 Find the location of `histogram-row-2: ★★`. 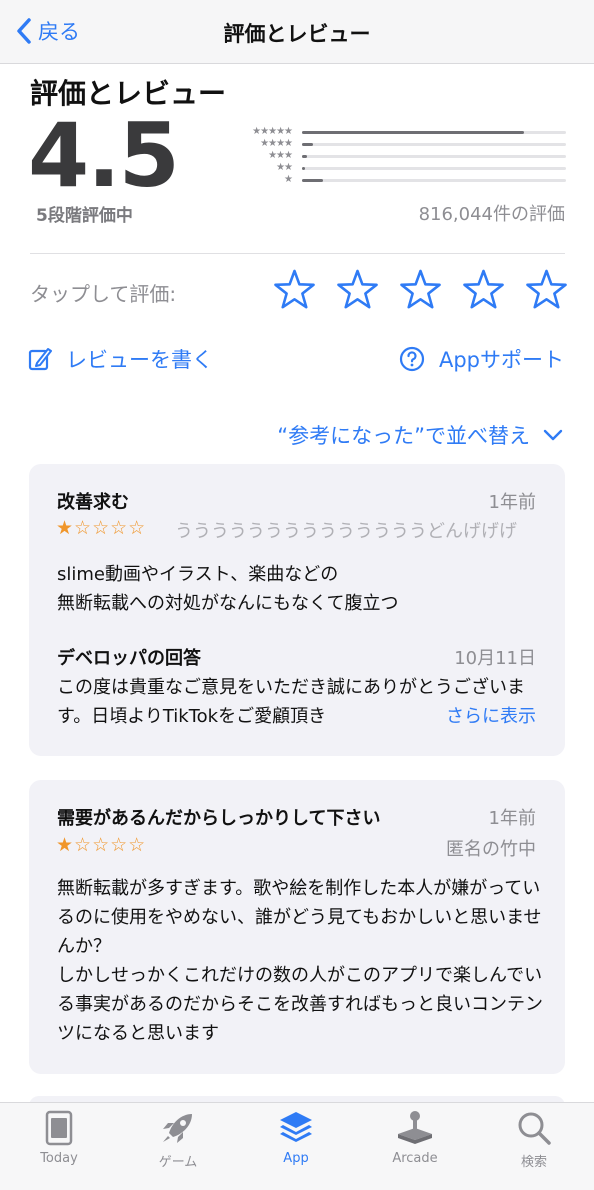

histogram-row-2: ★★ is located at coordinates (394, 168).